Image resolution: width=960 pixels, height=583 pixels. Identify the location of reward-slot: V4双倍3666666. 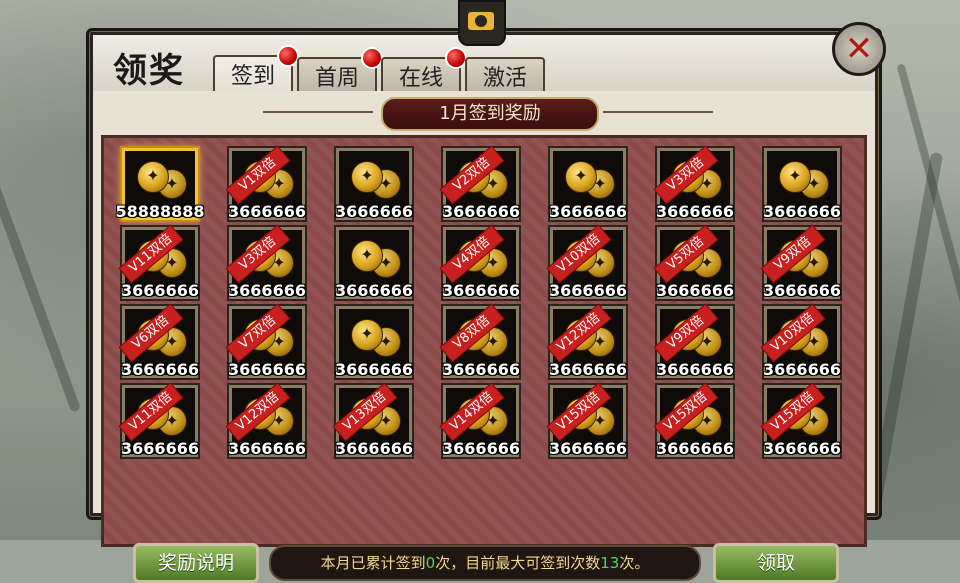
(479, 262).